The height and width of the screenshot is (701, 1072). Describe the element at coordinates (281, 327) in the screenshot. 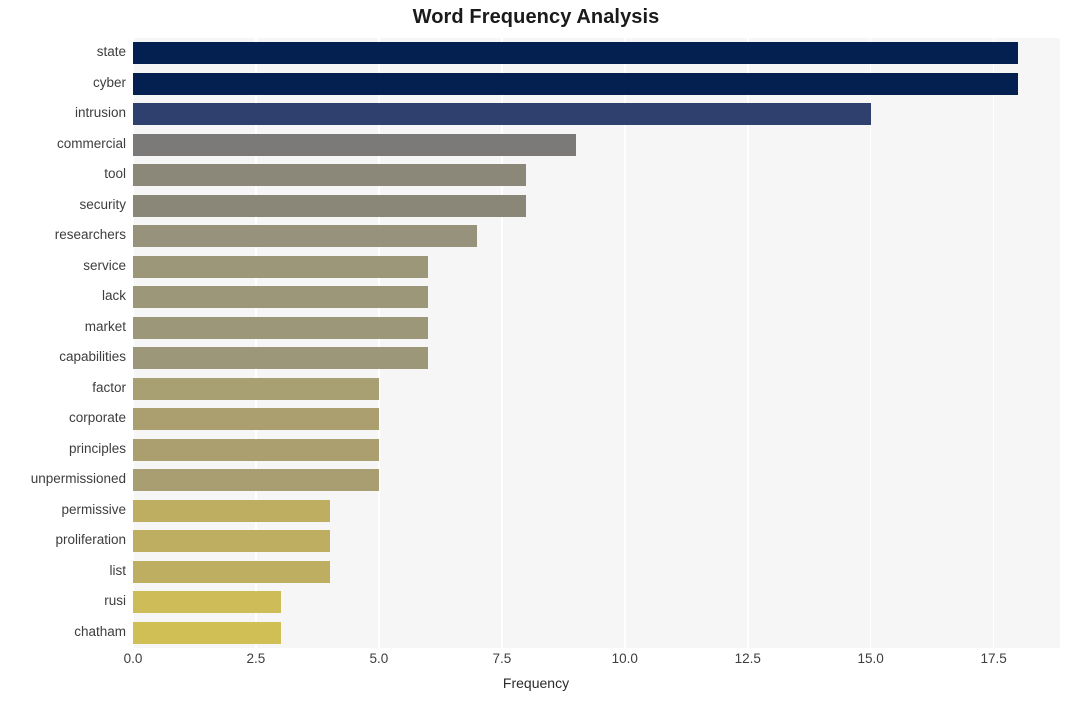

I see `bar-market` at that location.